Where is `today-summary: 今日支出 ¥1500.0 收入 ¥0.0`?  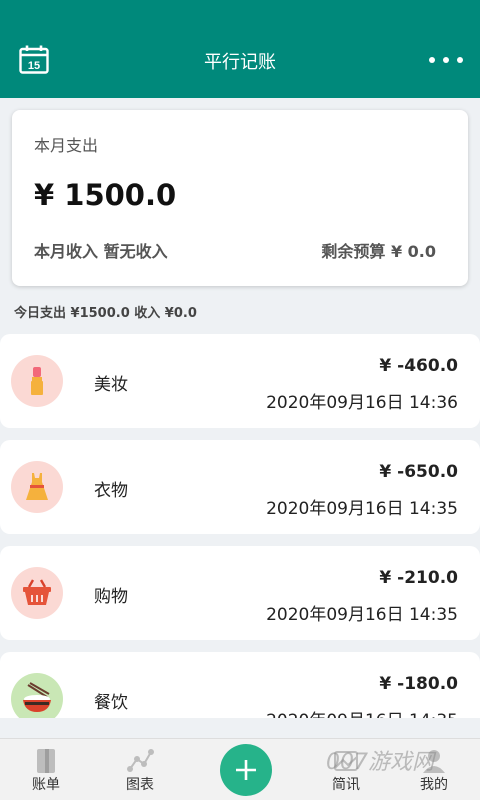
today-summary: 今日支出 ¥1500.0 收入 ¥0.0 is located at coordinates (105, 313).